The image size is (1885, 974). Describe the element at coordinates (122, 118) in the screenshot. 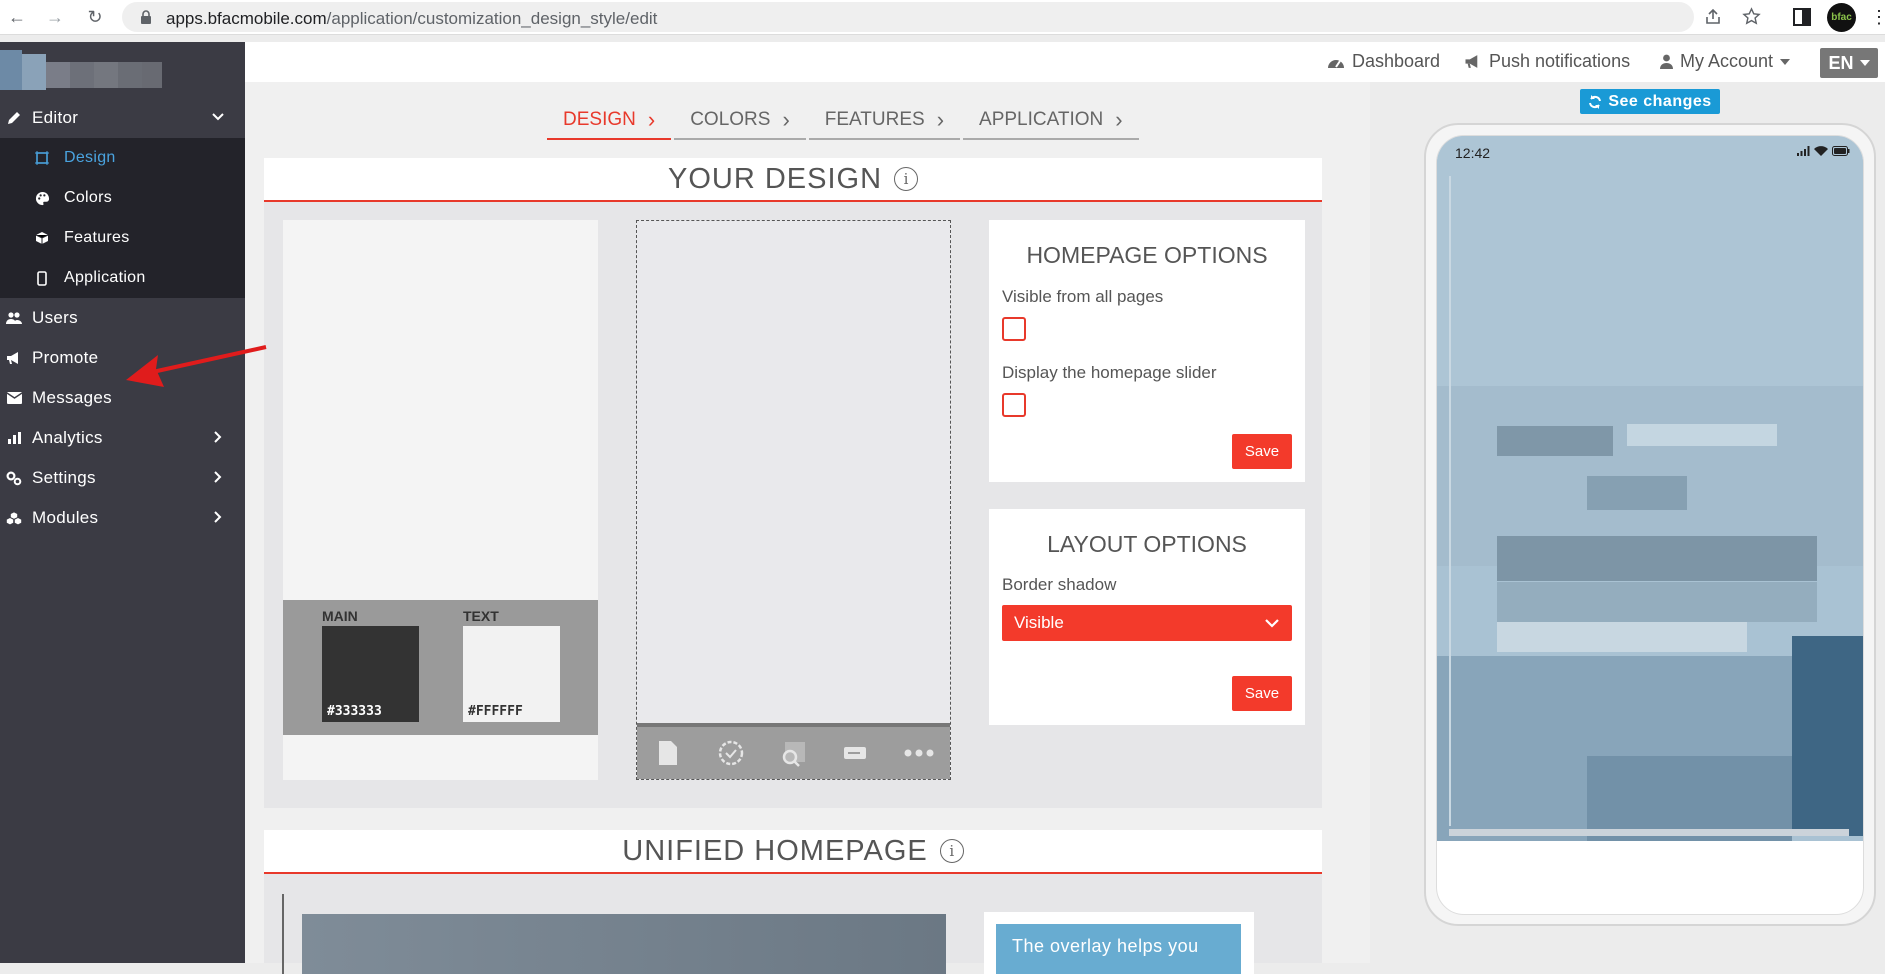

I see `sidebar-item-editor: Editor` at that location.